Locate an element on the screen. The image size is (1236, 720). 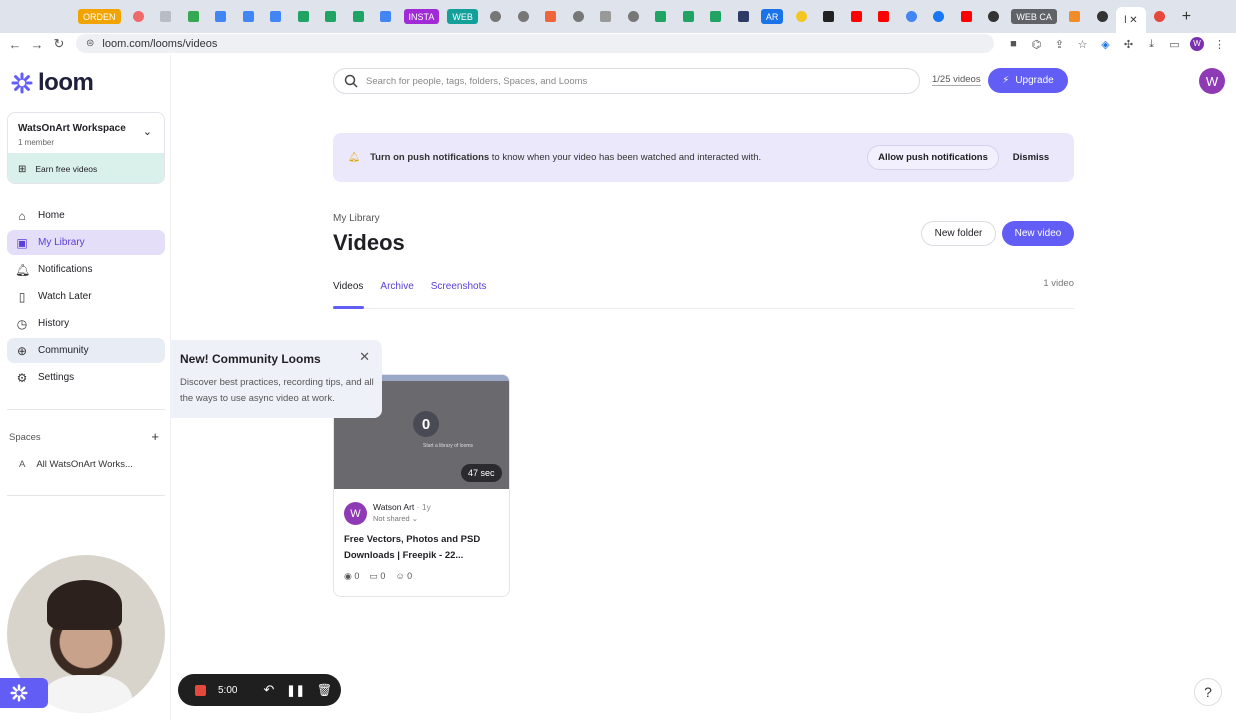
new-folder-button: New folder is located at coordinates (958, 233).